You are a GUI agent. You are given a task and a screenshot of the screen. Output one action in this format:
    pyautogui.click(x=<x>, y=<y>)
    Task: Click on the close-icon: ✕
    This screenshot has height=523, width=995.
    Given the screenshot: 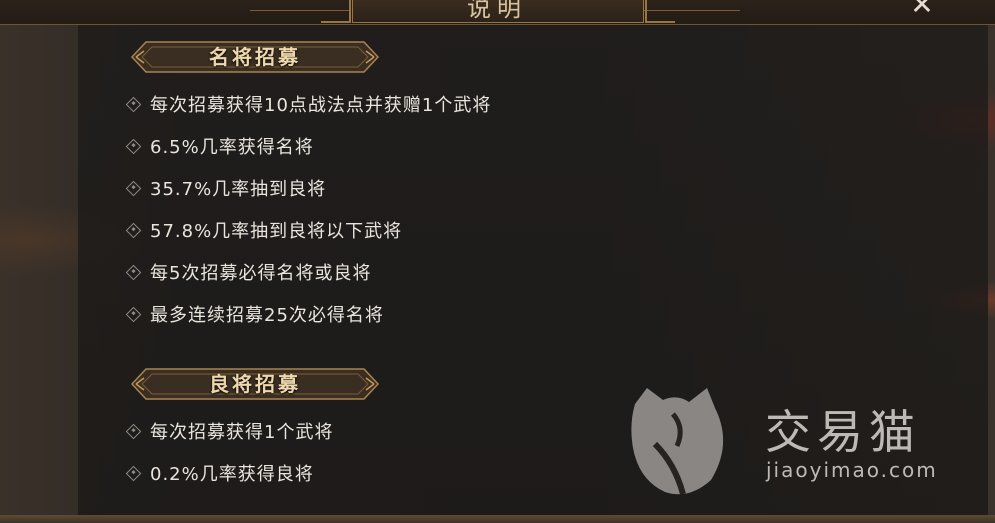 What is the action you would take?
    pyautogui.click(x=922, y=10)
    